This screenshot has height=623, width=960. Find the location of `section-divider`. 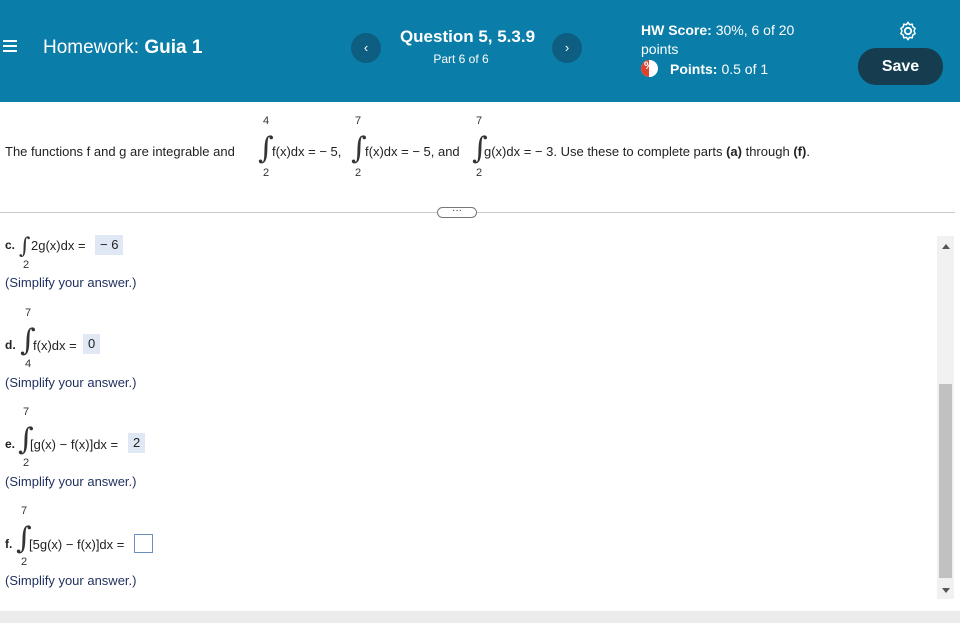

section-divider is located at coordinates (477, 212).